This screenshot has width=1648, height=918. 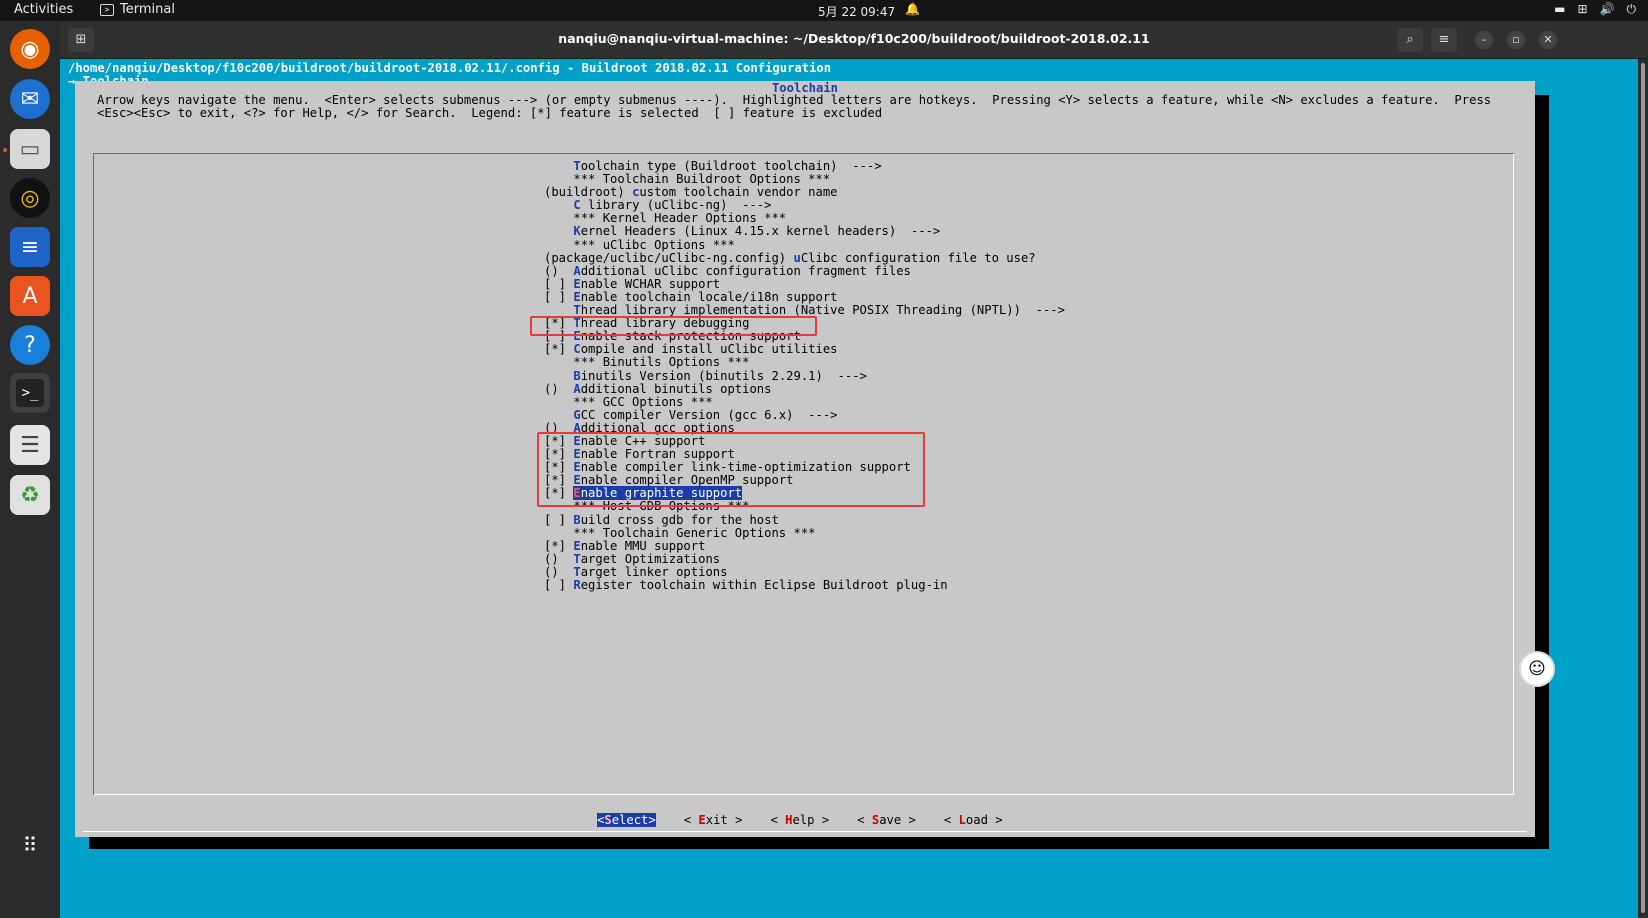 I want to click on menu-item-text: CC compiler Version (gcc 6.x) --->, so click(x=709, y=414).